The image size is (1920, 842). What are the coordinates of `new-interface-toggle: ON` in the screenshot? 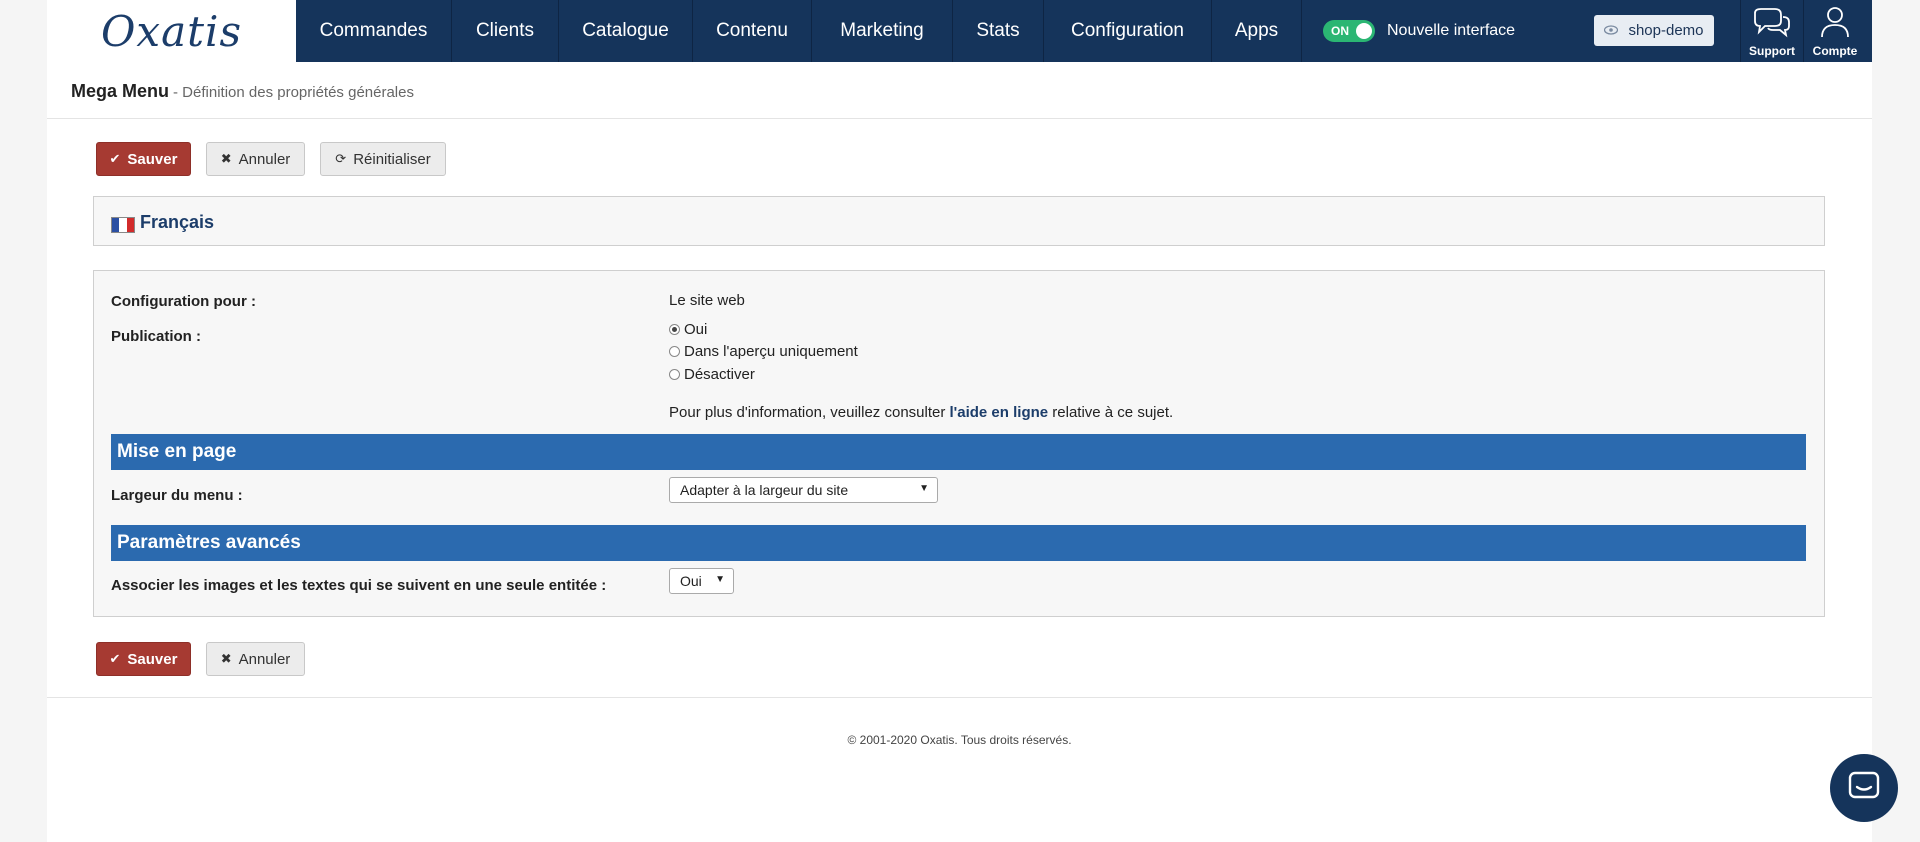 It's located at (1349, 31).